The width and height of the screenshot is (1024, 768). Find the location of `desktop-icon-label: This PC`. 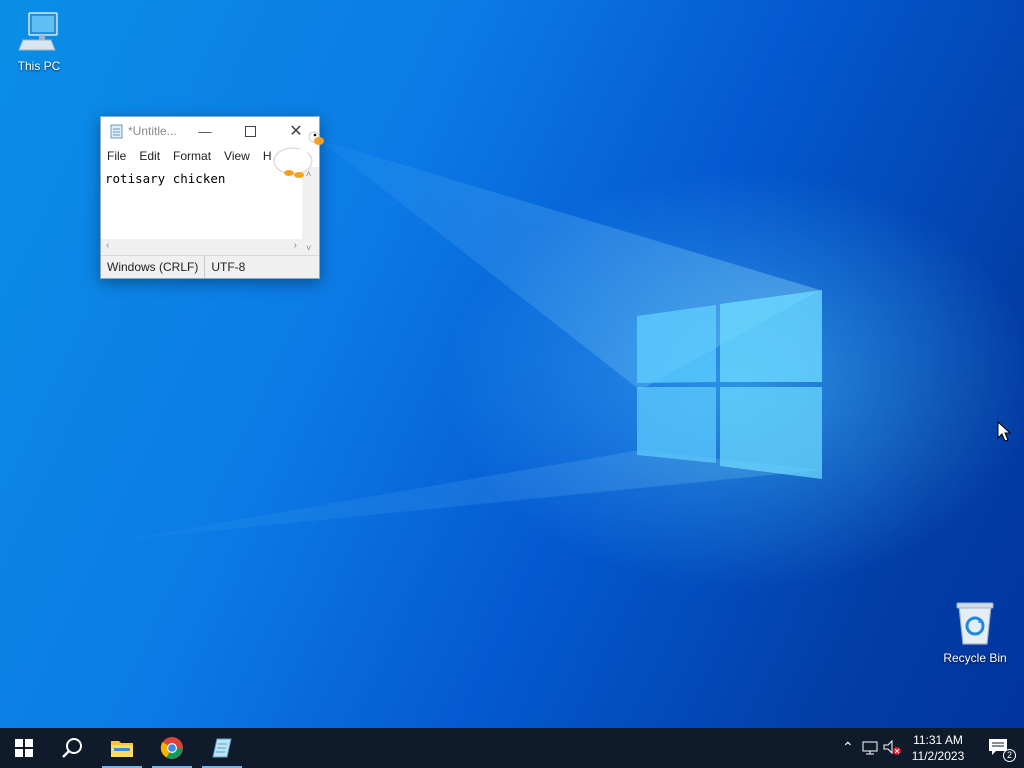

desktop-icon-label: This PC is located at coordinates (39, 66).